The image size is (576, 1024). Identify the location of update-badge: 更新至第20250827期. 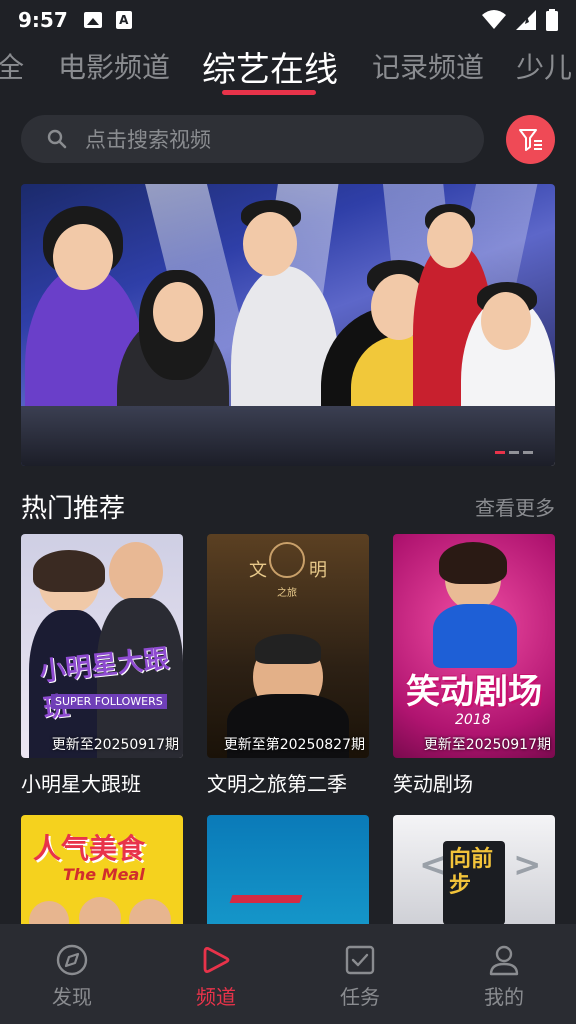
(294, 745).